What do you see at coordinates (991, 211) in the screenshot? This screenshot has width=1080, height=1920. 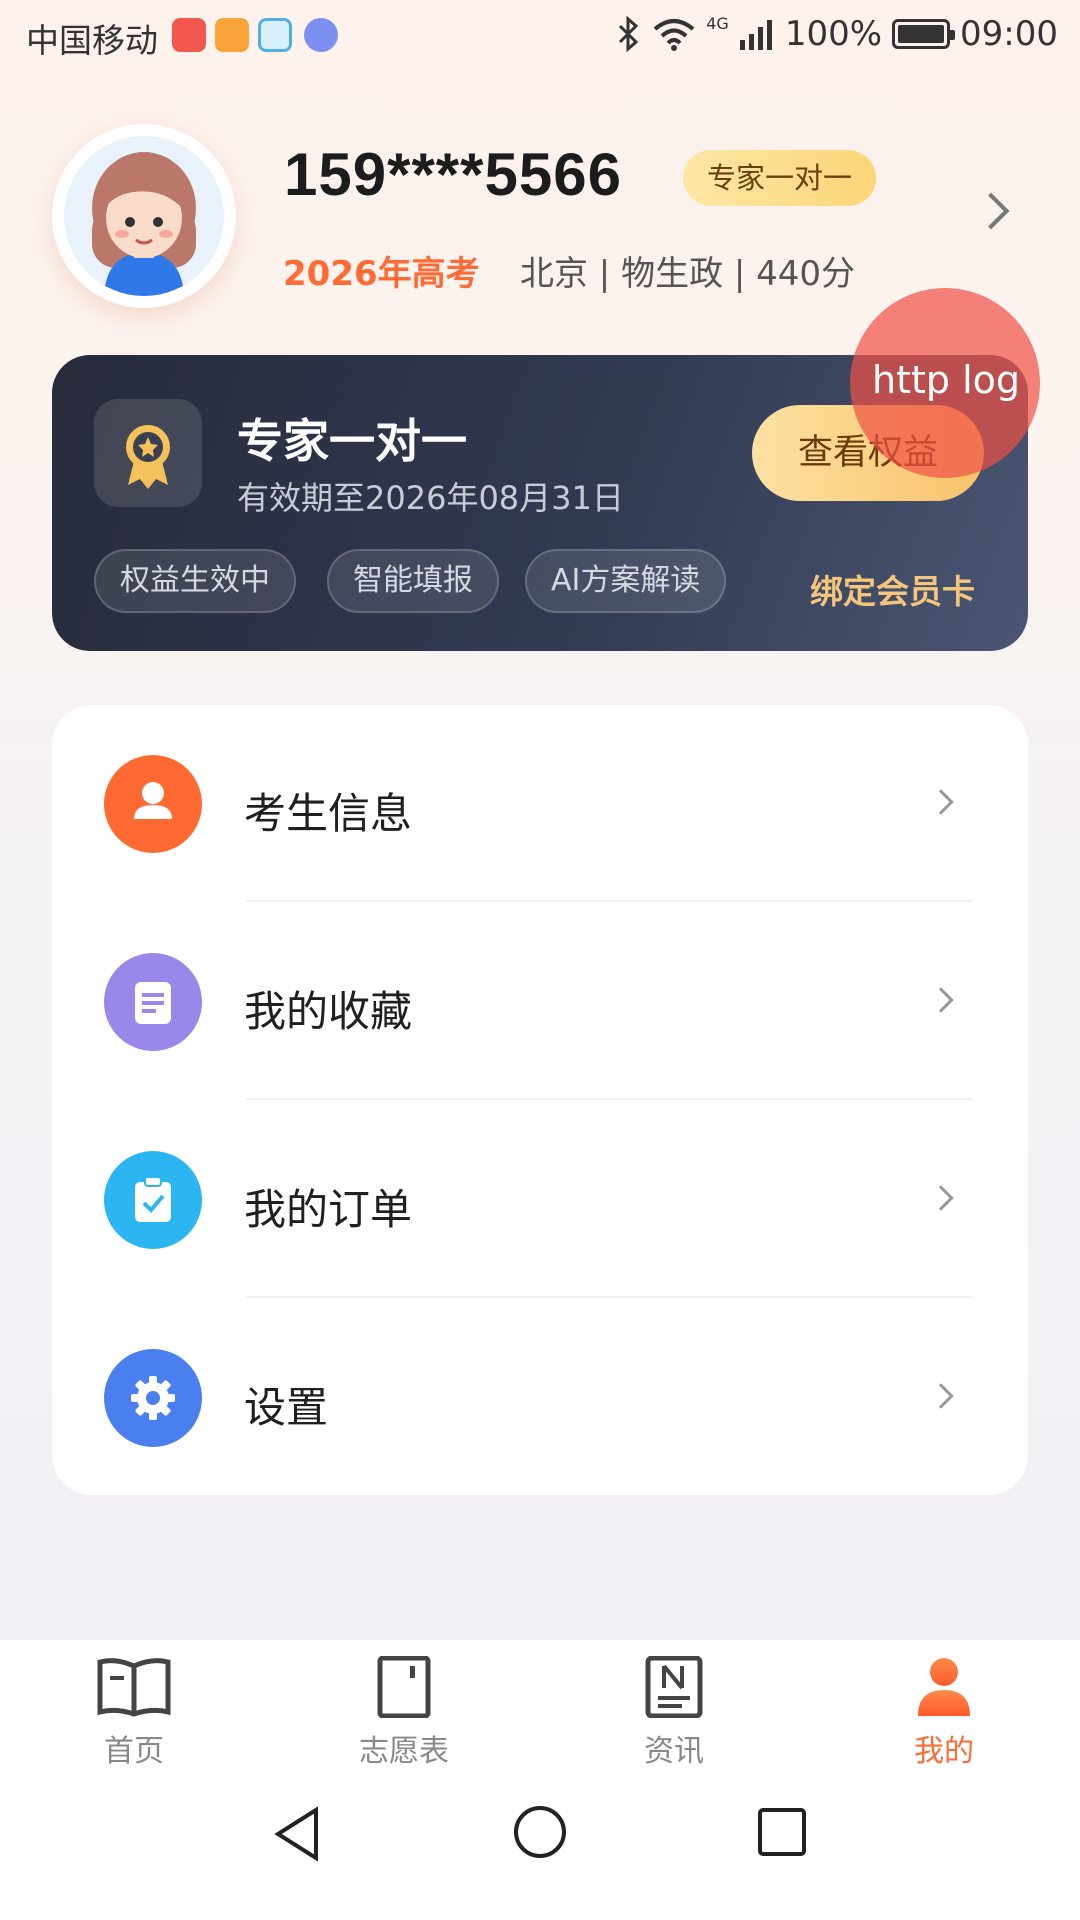 I see `profile-chevron-right-icon` at bounding box center [991, 211].